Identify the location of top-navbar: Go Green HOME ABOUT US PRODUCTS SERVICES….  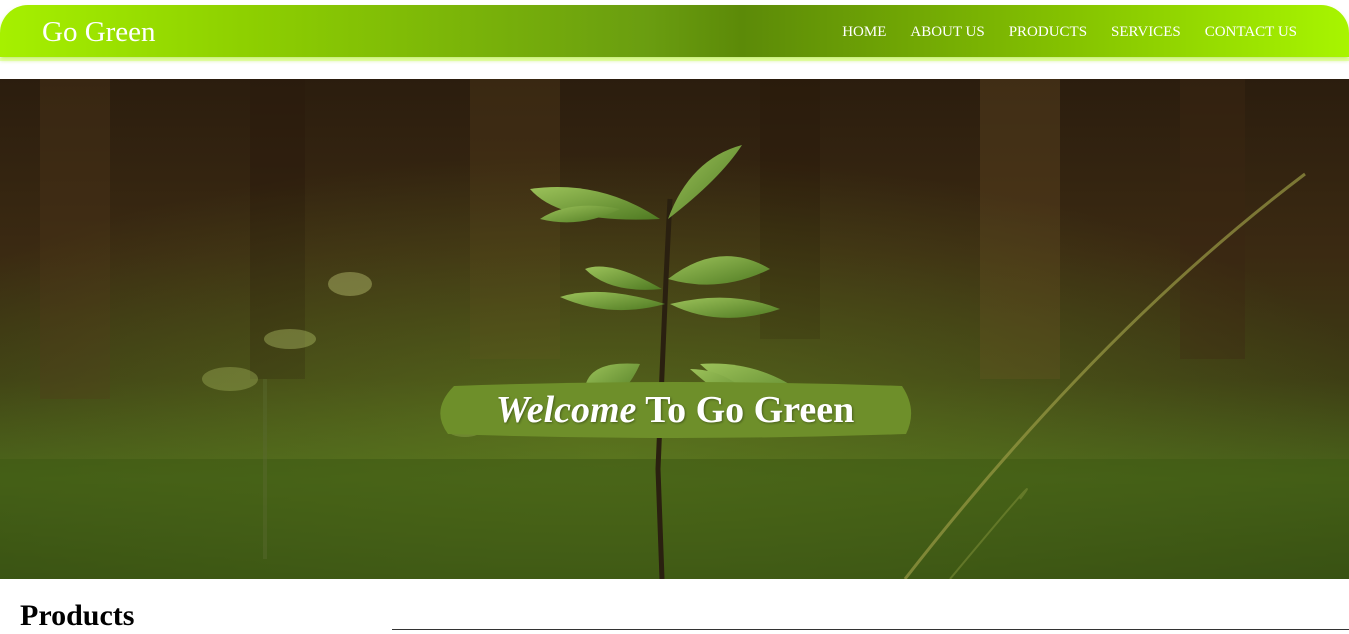
(674, 33).